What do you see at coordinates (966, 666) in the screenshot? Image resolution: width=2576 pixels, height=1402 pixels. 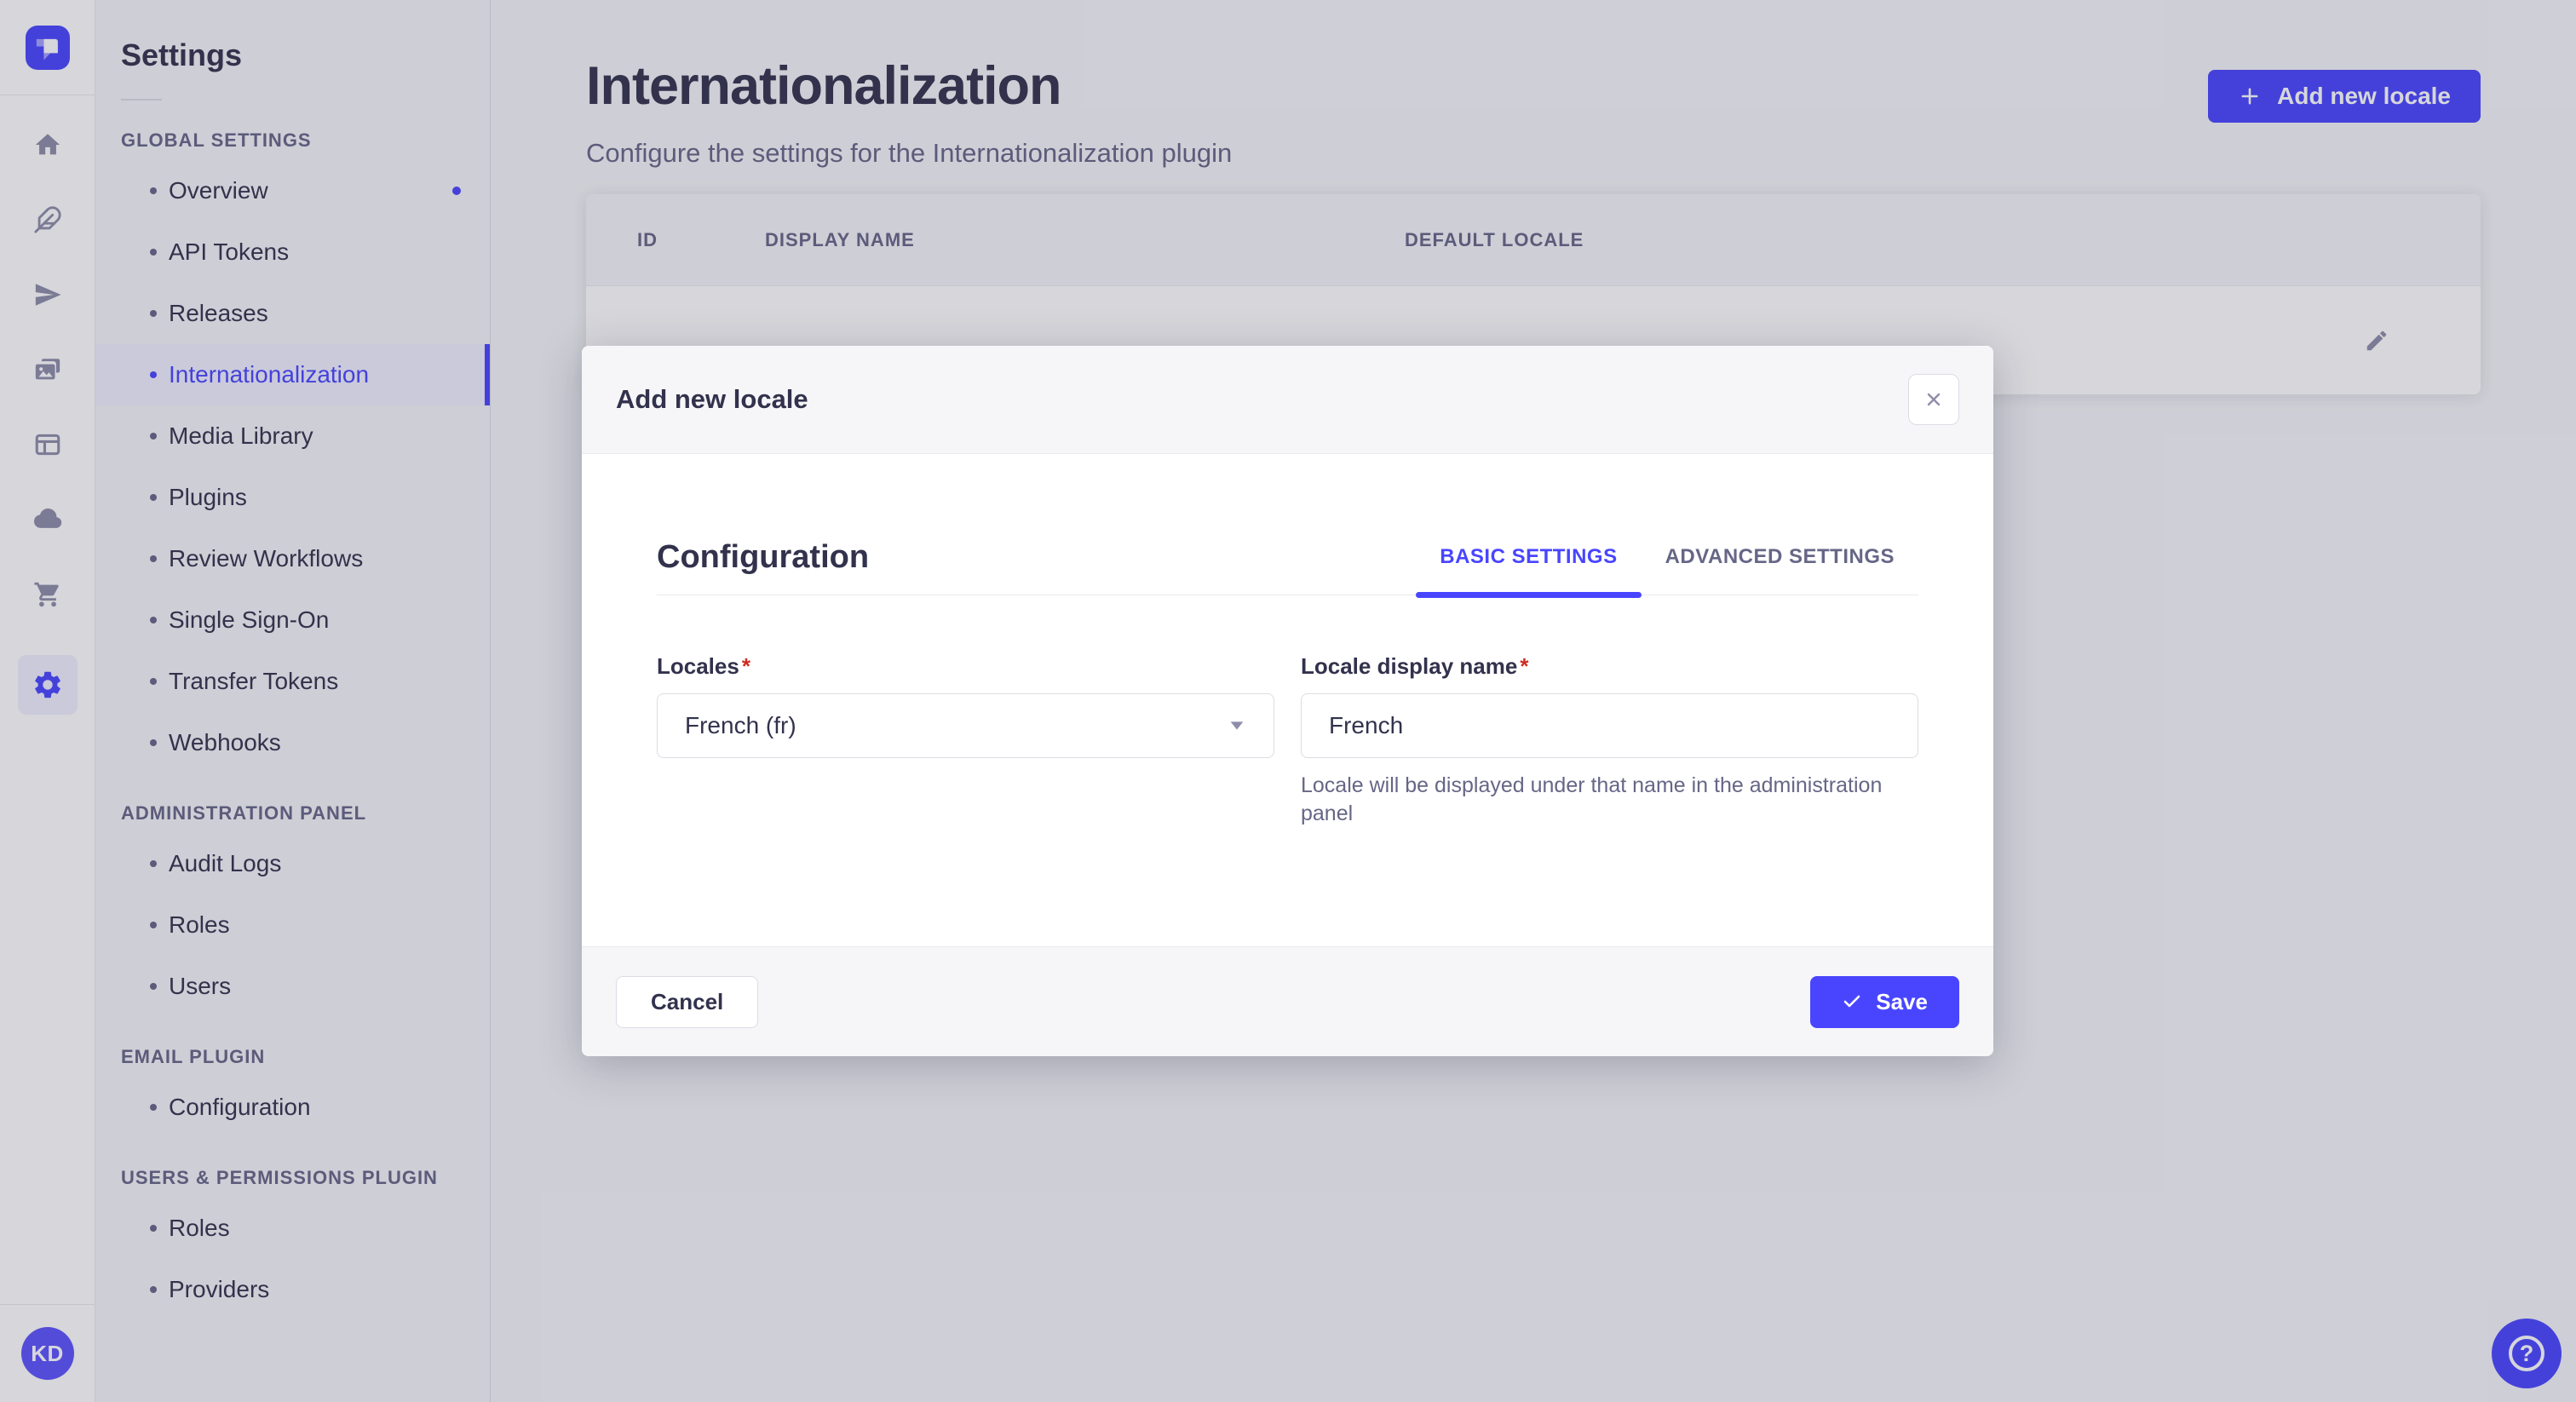 I see `locales-label: Locales *` at bounding box center [966, 666].